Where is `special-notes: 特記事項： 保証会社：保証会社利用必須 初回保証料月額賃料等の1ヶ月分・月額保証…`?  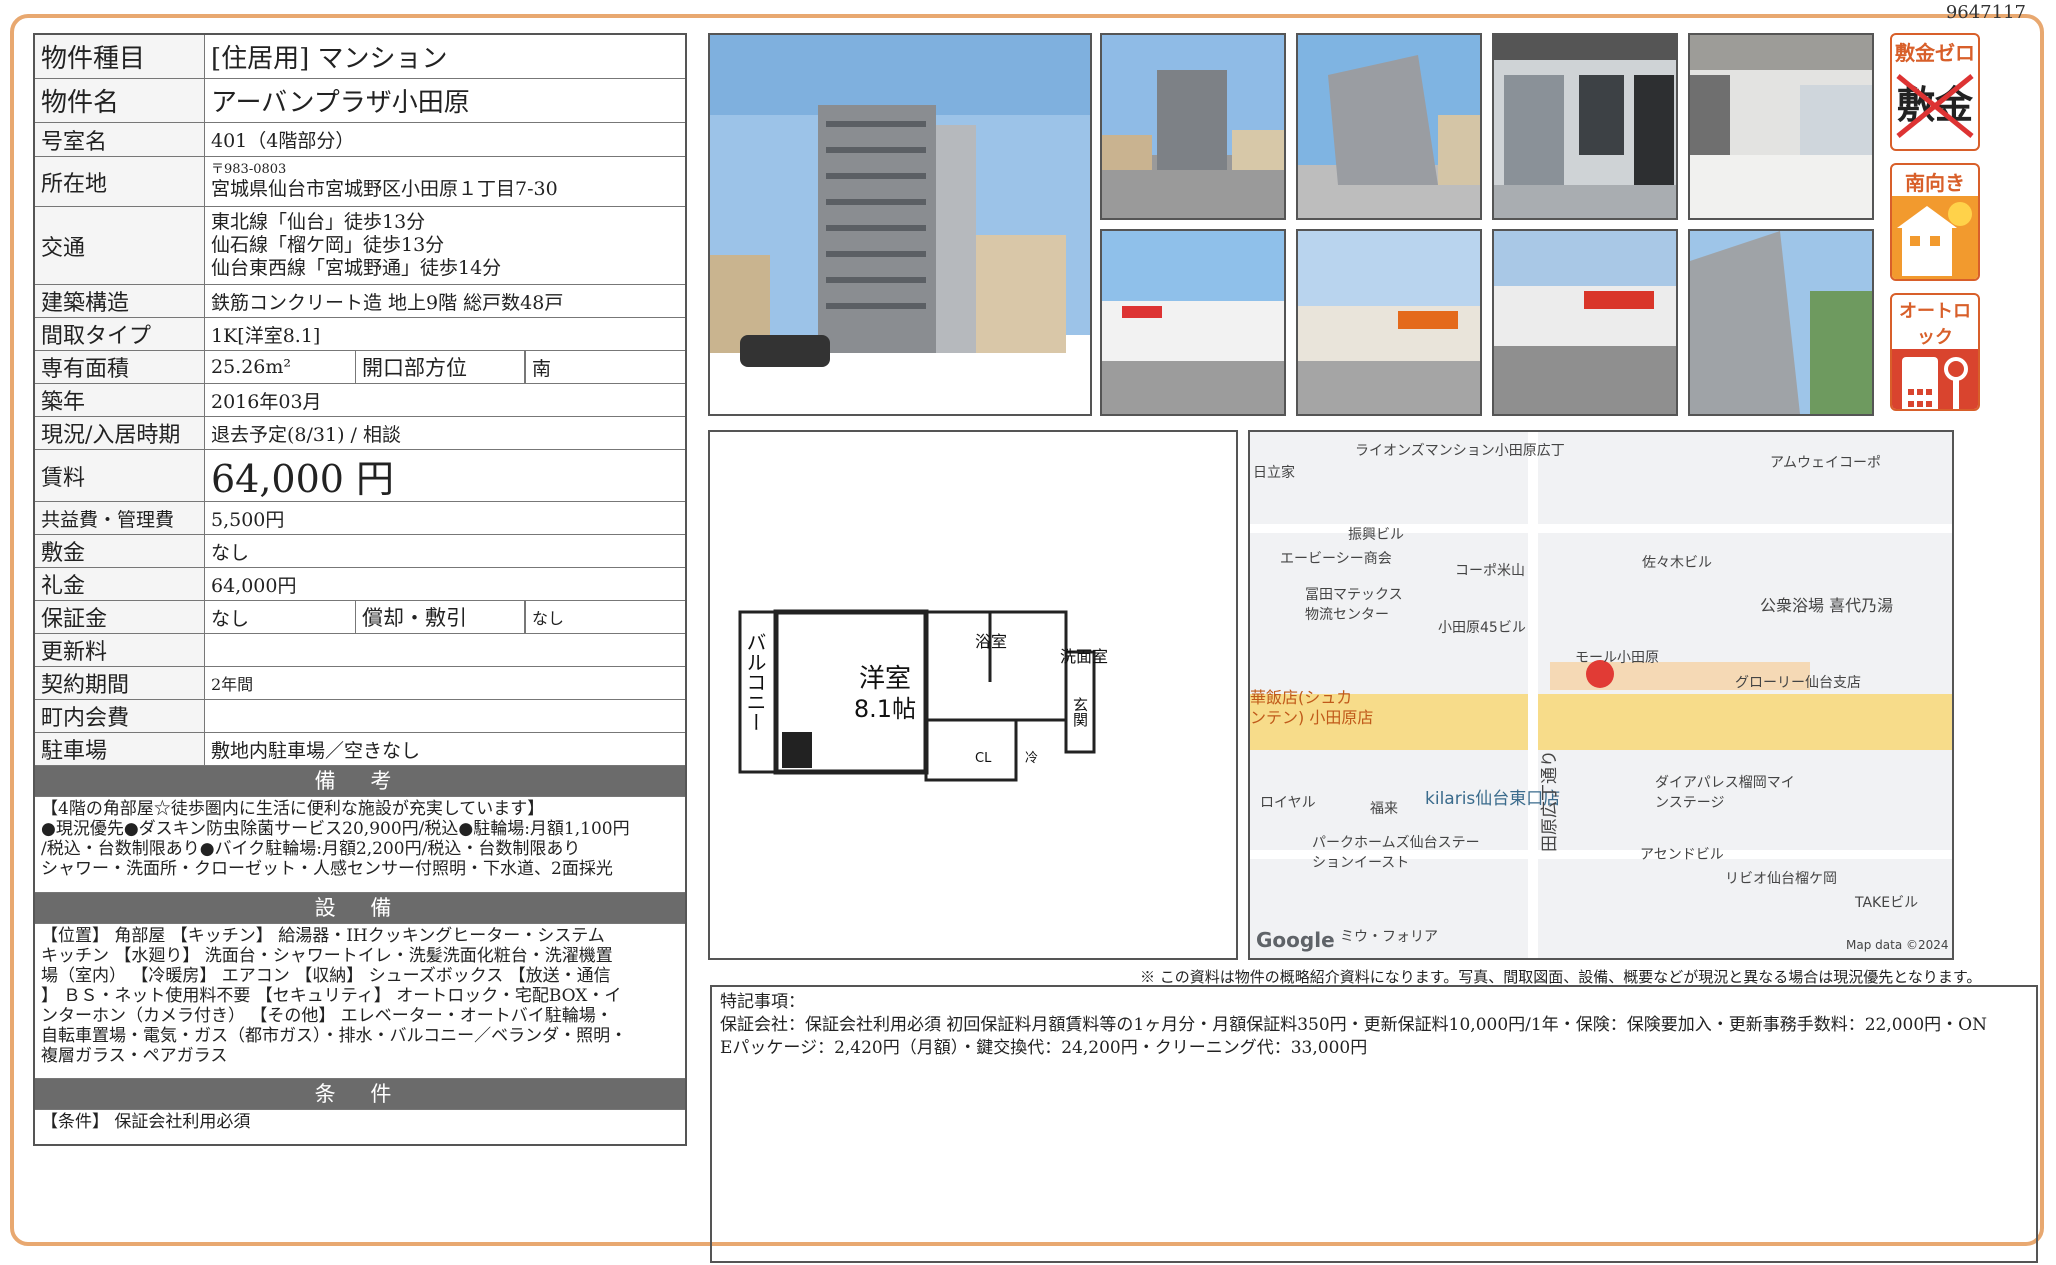
special-notes: 特記事項： 保証会社：保証会社利用必須 初回保証料月額賃料等の1ヶ月分・月額保証… is located at coordinates (1374, 1124).